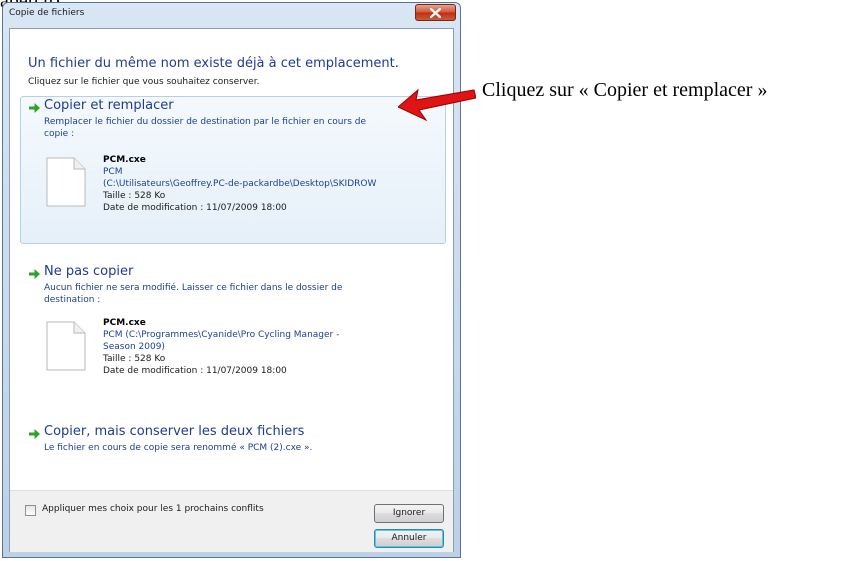 This screenshot has height=561, width=864. Describe the element at coordinates (47, 13) in the screenshot. I see `window-title: Copie de fichiers` at that location.